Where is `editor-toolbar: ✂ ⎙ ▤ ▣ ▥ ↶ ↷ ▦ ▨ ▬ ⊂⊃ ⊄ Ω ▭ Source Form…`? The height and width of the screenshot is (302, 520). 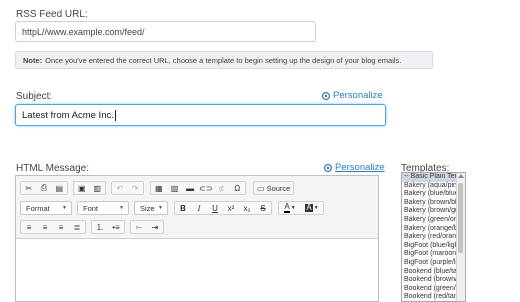
editor-toolbar: ✂ ⎙ ▤ ▣ ▥ ↶ ↷ ▦ ▨ ▬ ⊂⊃ ⊄ Ω ▭ Source Form… is located at coordinates (197, 207).